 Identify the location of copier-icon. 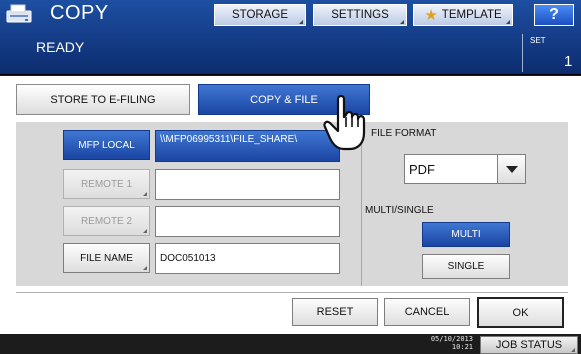
(19, 13).